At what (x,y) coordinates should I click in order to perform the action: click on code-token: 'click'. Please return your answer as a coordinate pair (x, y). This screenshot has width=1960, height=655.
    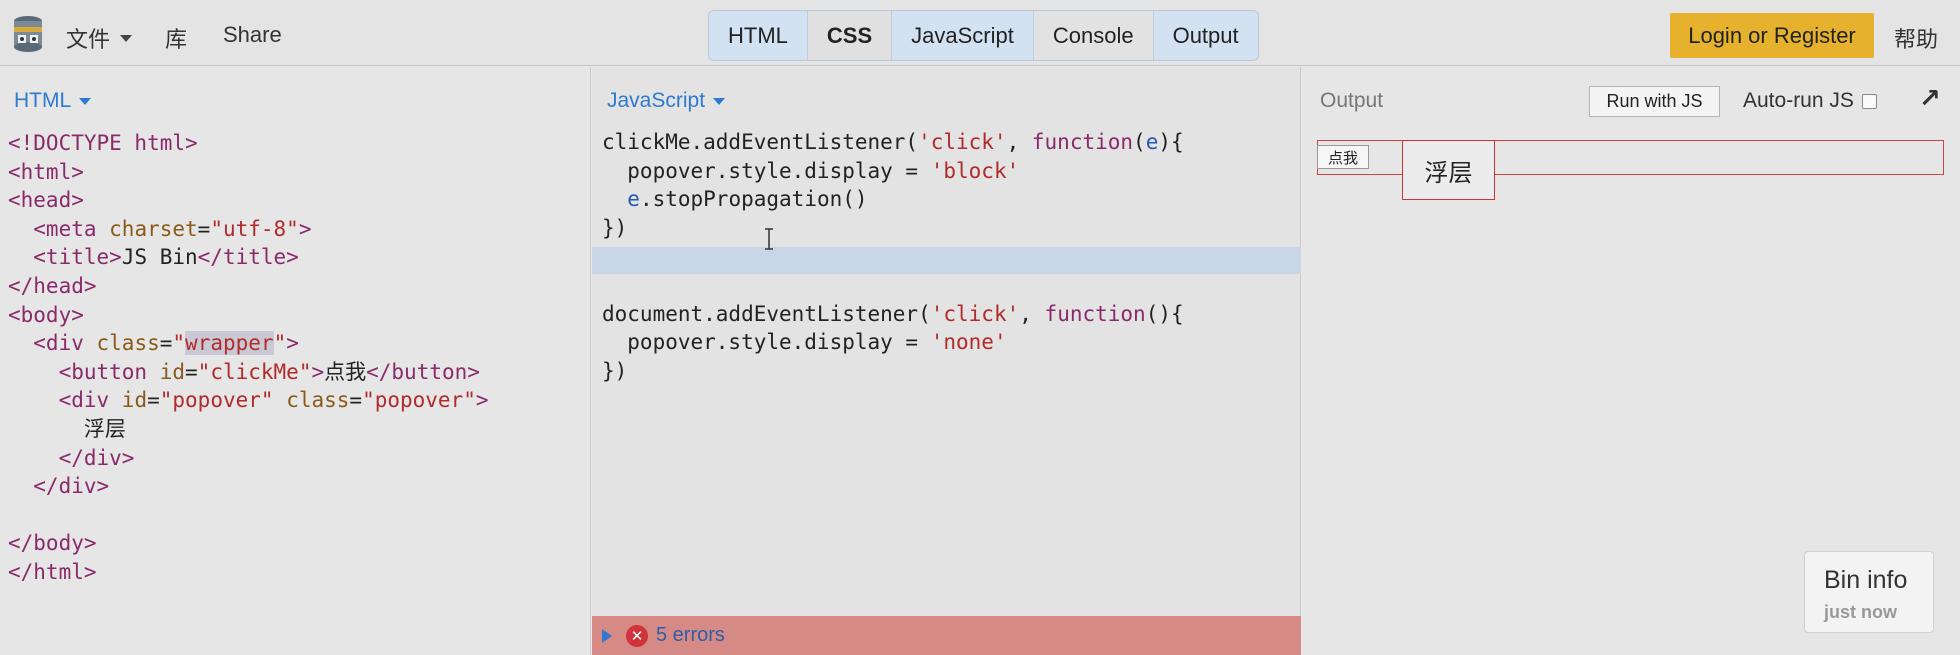
    Looking at the image, I should click on (962, 142).